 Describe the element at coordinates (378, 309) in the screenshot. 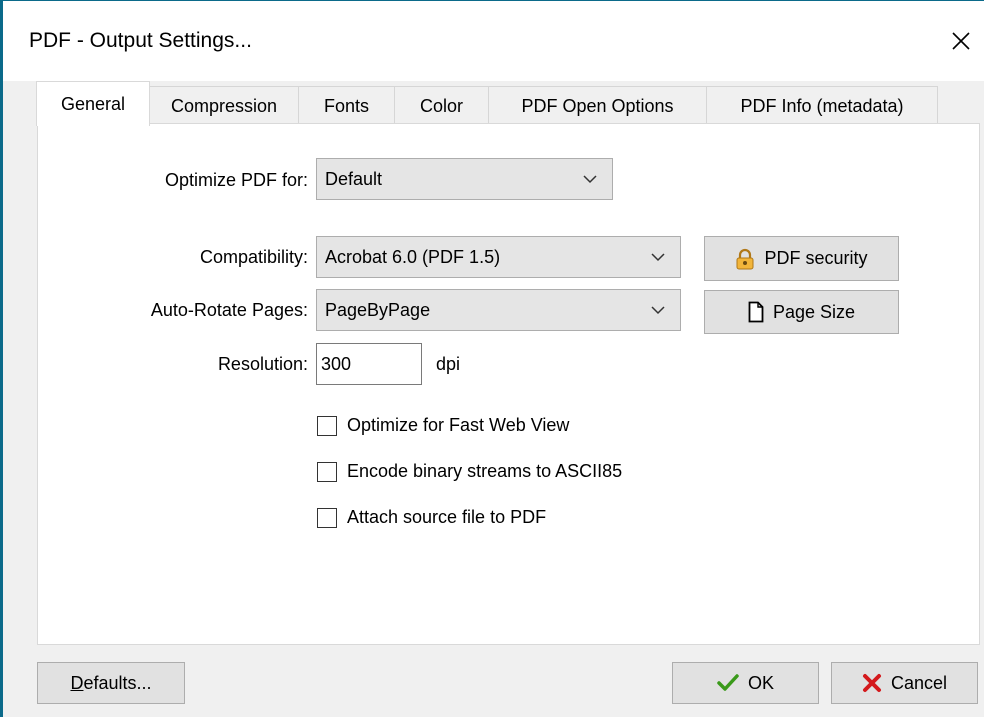

I see `auto-rotate-value: PageByPage` at that location.